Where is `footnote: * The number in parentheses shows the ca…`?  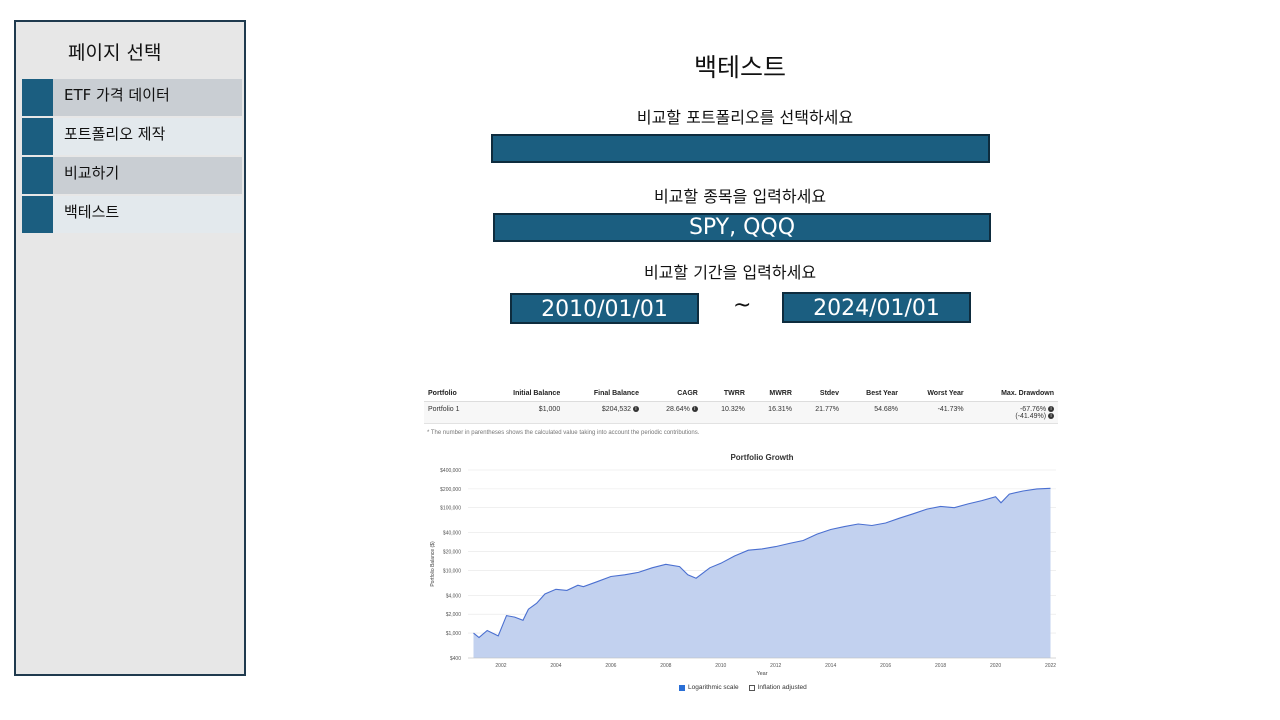
footnote: * The number in parentheses shows the ca… is located at coordinates (563, 433).